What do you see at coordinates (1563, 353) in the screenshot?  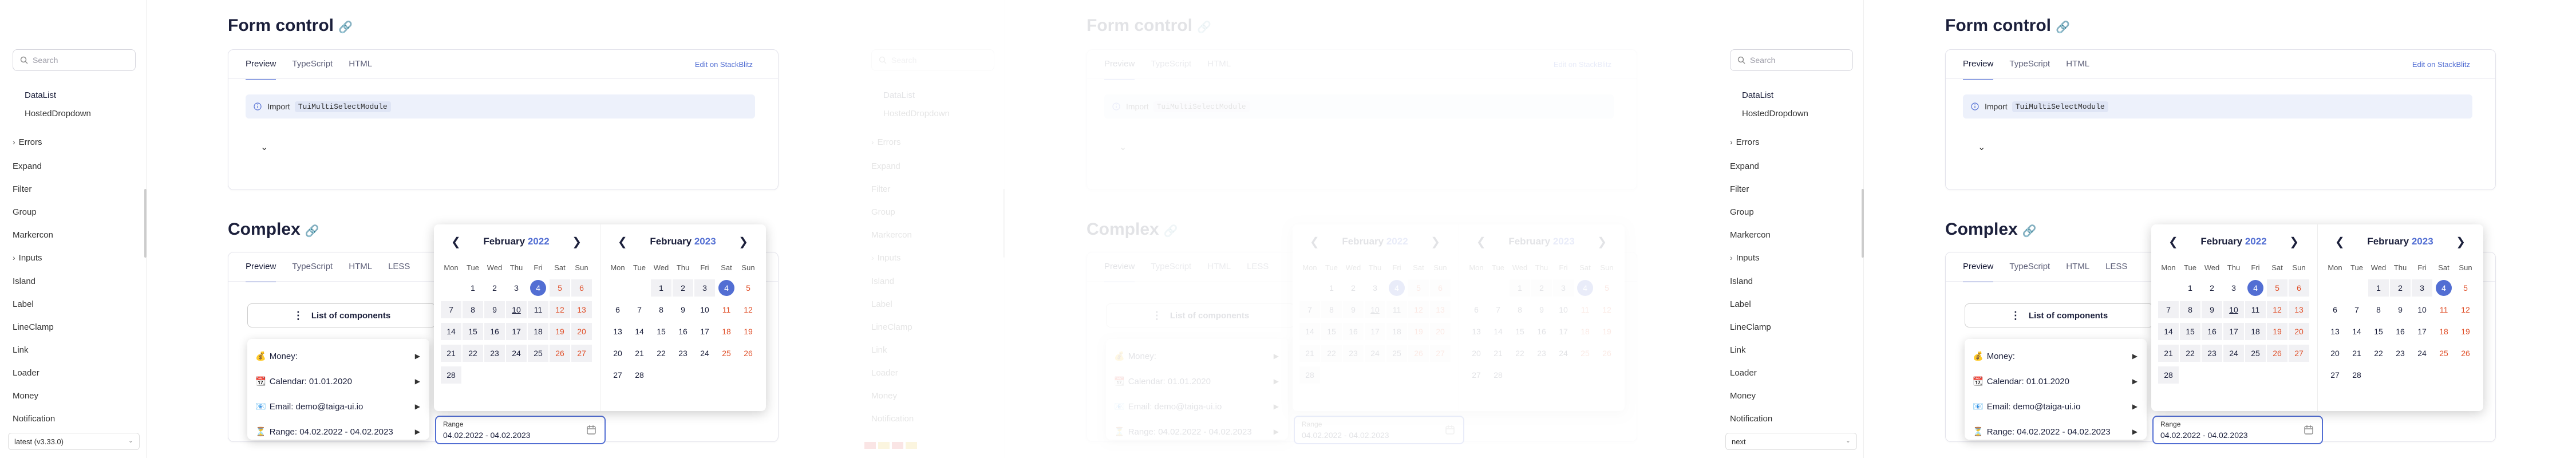 I see `calendar-day: 24` at bounding box center [1563, 353].